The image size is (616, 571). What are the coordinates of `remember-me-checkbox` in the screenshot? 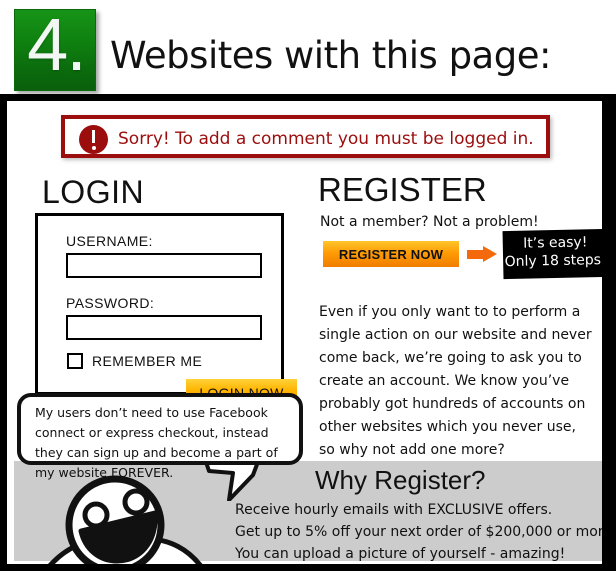 It's located at (75, 361).